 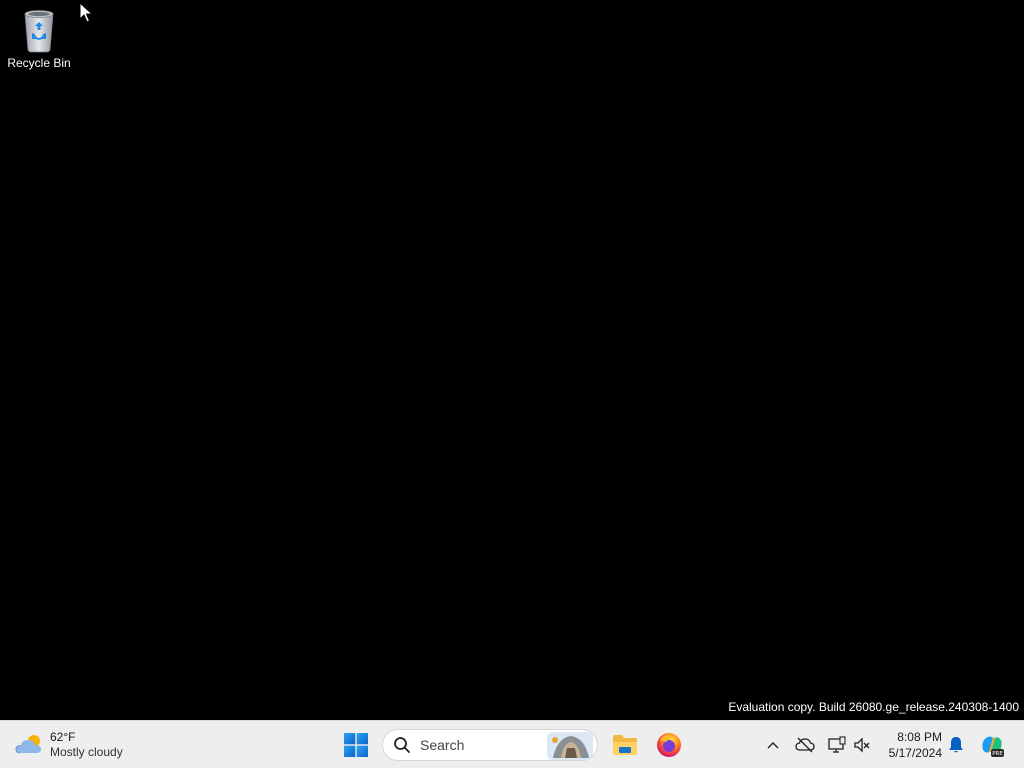 I want to click on start-button, so click(x=356, y=745).